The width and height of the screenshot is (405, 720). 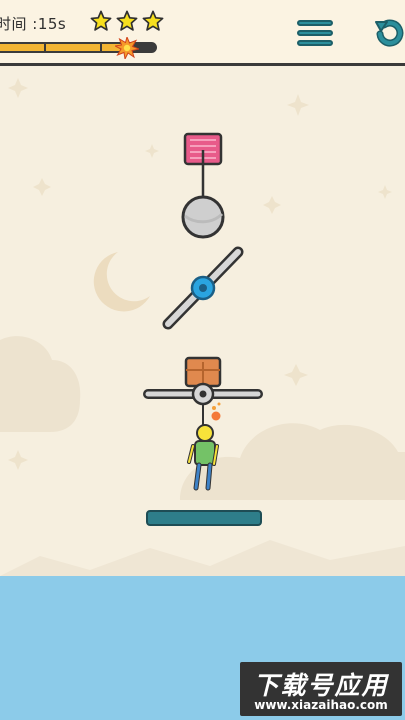 I want to click on watermark-title: 下载号应用, so click(x=321, y=685).